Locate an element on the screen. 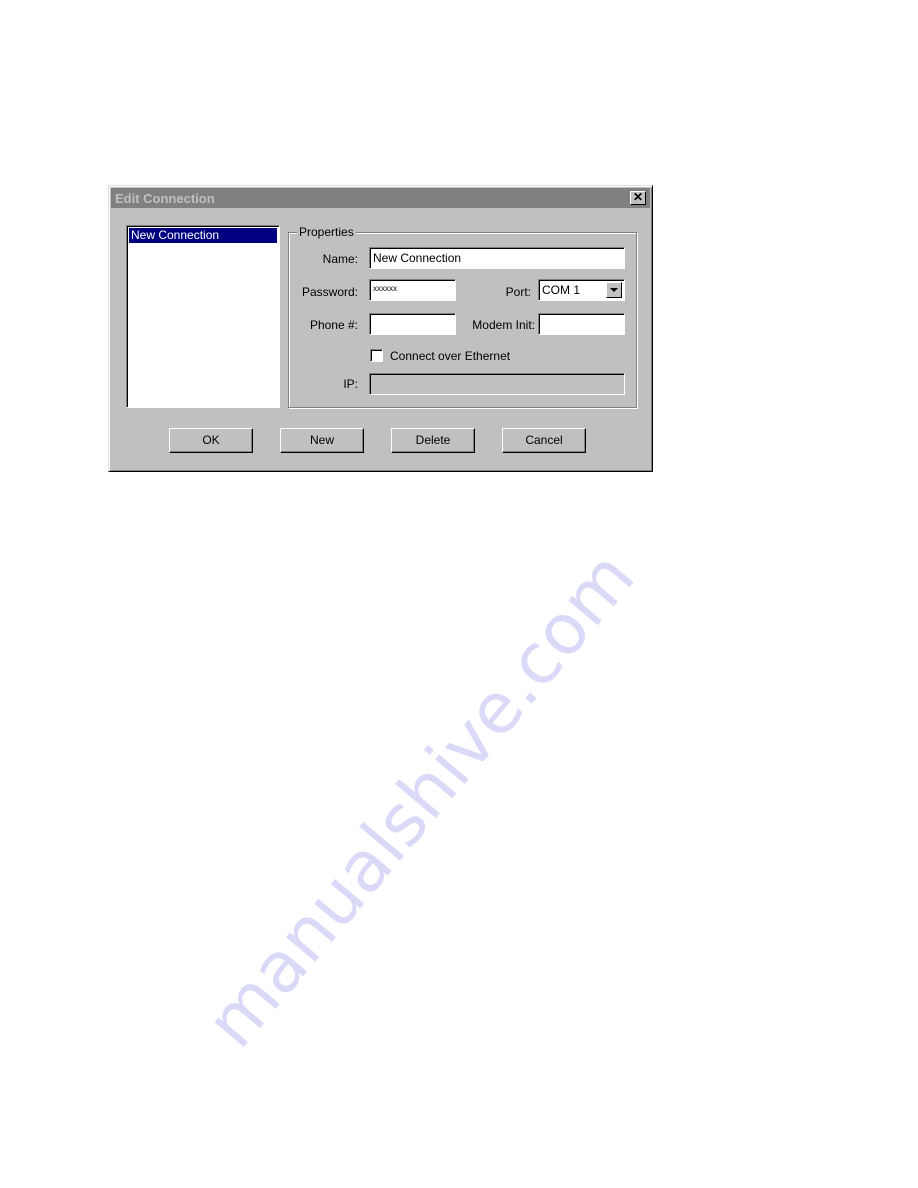  delete-button: Delete is located at coordinates (433, 440).